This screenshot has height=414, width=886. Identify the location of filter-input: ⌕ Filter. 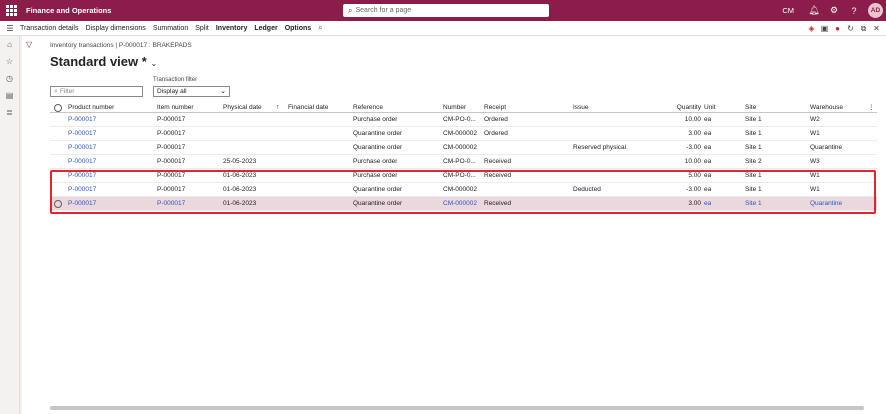
(96, 91).